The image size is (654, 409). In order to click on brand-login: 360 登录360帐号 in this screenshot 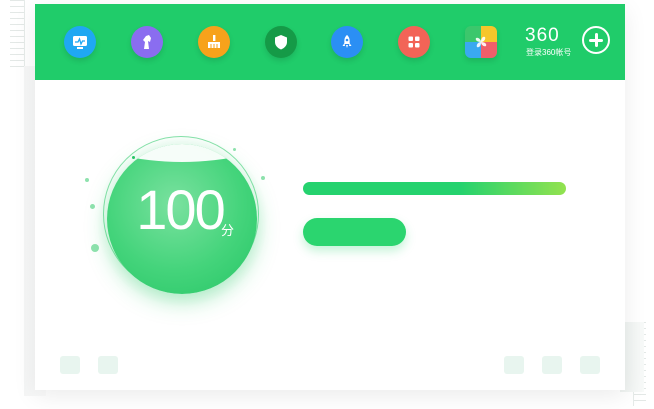, I will do `click(554, 41)`.